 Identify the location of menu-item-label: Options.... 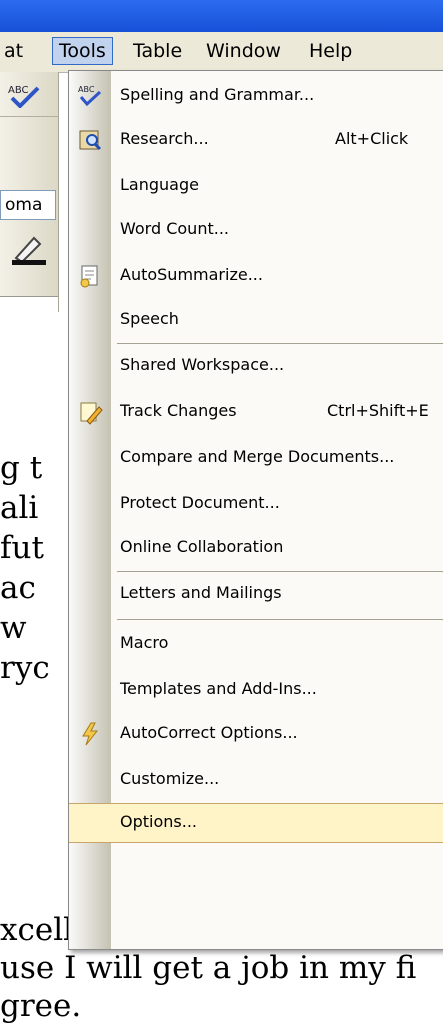
(158, 821).